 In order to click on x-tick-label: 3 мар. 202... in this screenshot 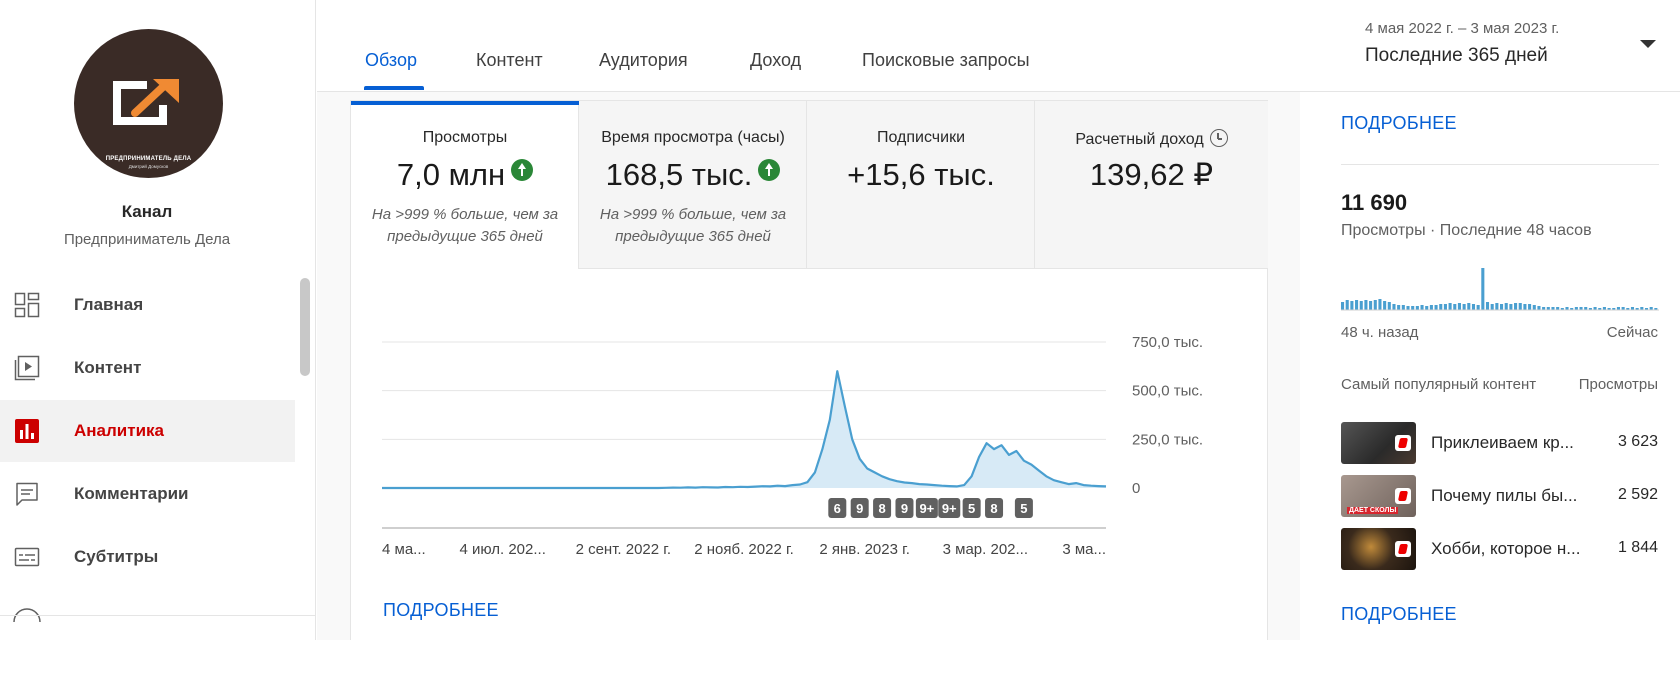, I will do `click(985, 549)`.